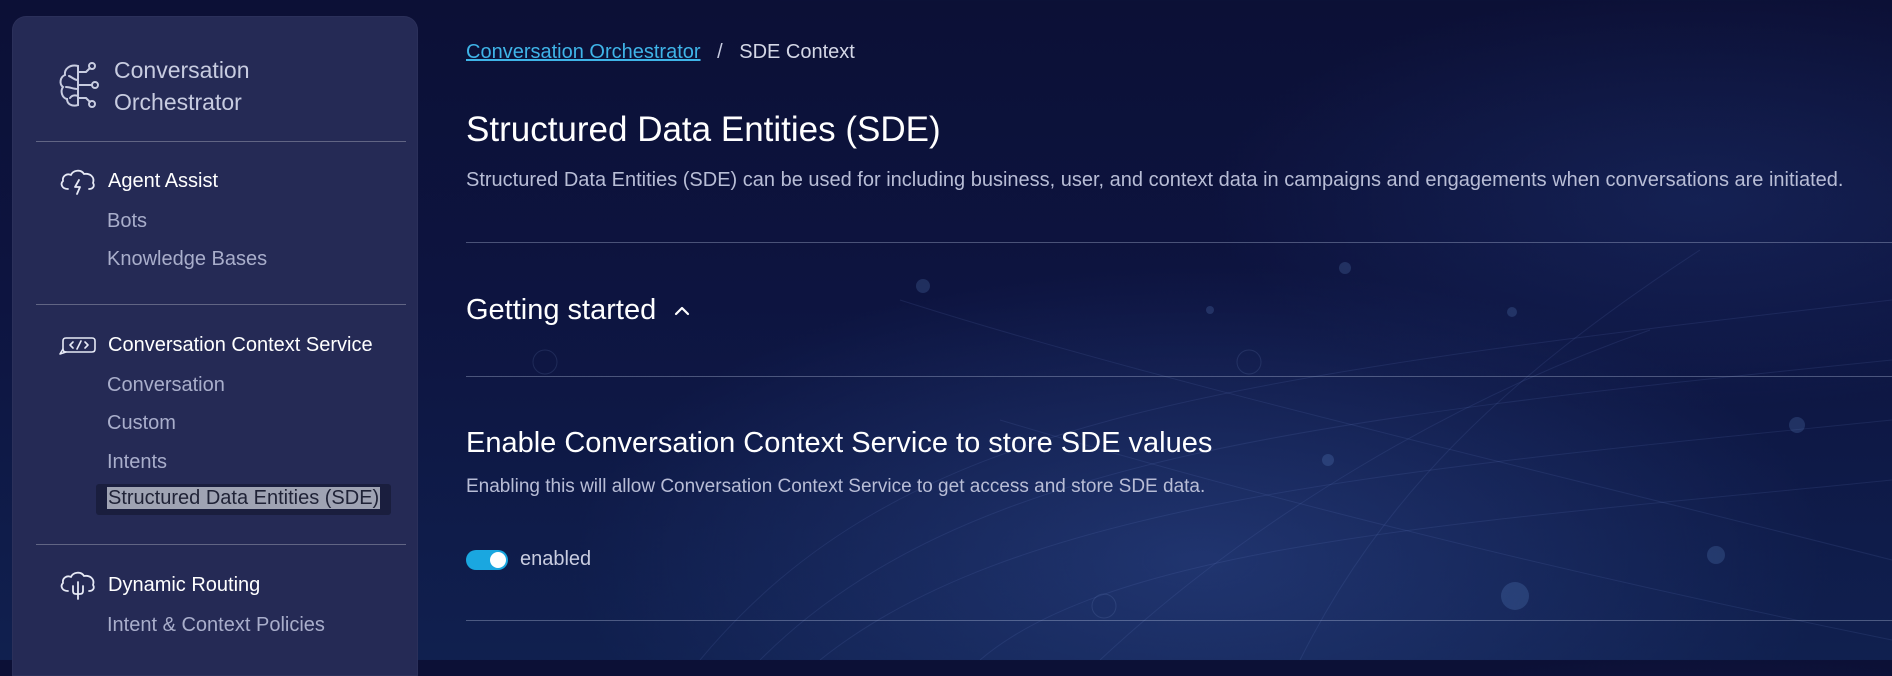 The width and height of the screenshot is (1892, 676). I want to click on brand: Conversation Orchestrator, so click(153, 86).